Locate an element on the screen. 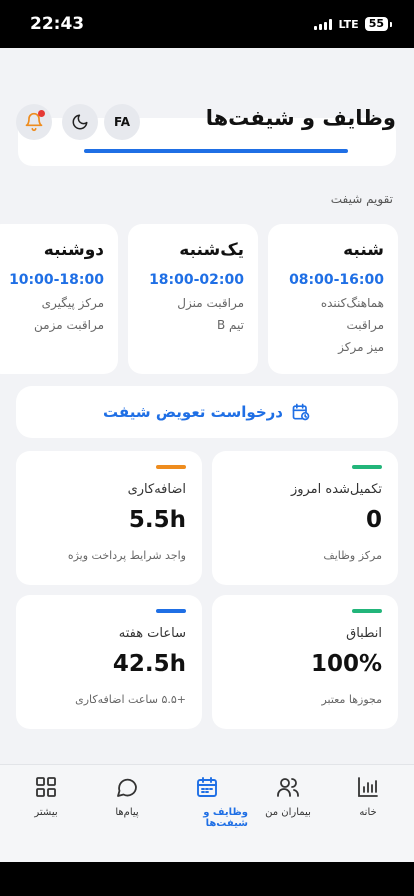 Image resolution: width=414 pixels, height=896 pixels. shift-detail: مراقبت مزمن is located at coordinates (69, 325).